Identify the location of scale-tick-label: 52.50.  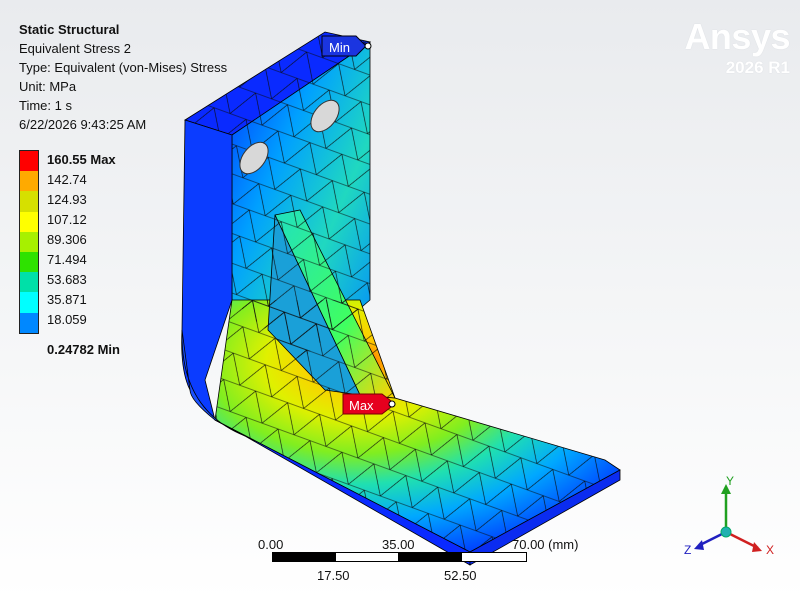
(460, 575).